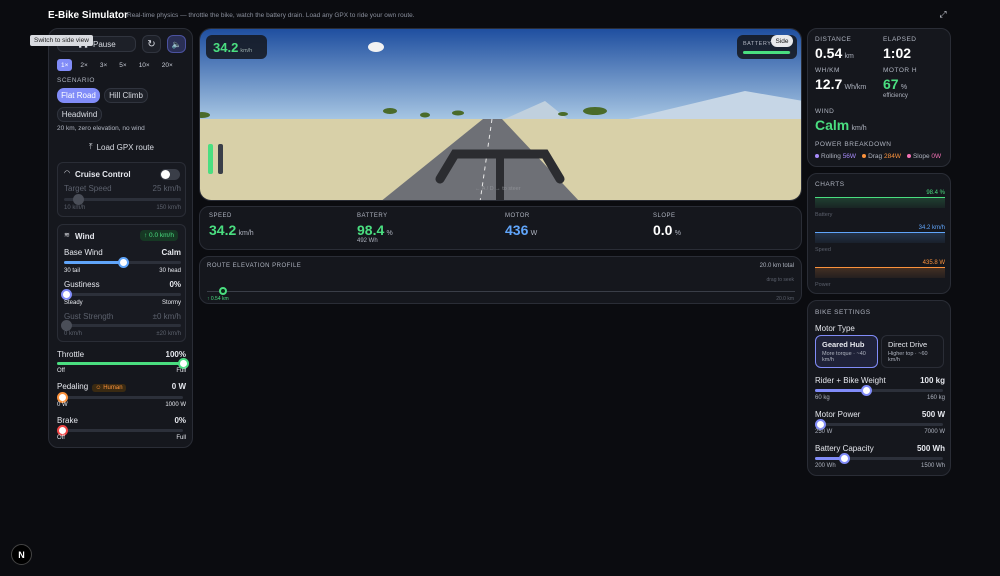 This screenshot has width=1000, height=576. Describe the element at coordinates (101, 128) in the screenshot. I see `scenario-description: 20 km, zero elevation, no wind` at that location.